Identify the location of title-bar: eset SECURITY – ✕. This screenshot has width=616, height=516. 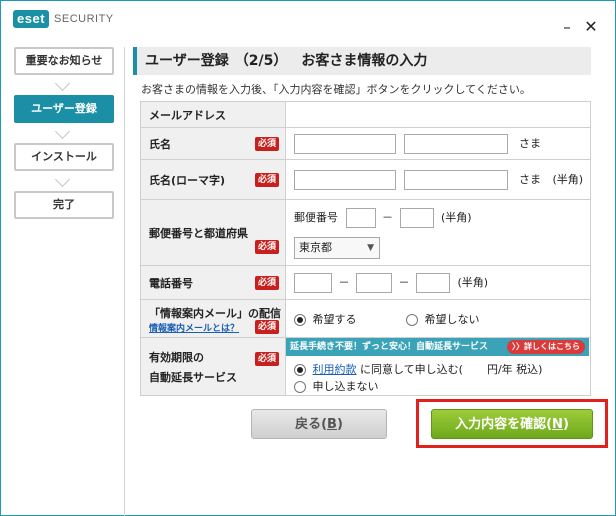
(308, 21).